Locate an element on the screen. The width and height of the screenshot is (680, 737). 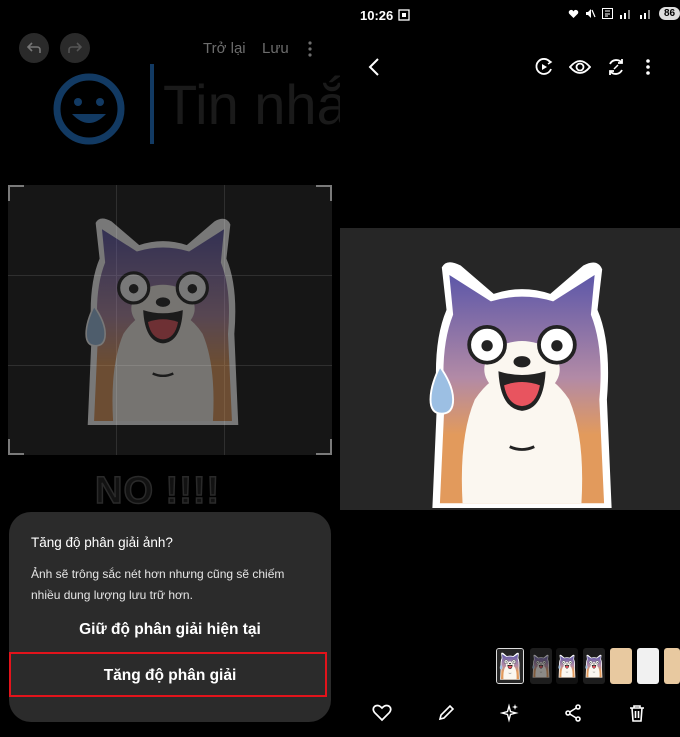
sticker-caption: NO !!!! is located at coordinates (157, 491).